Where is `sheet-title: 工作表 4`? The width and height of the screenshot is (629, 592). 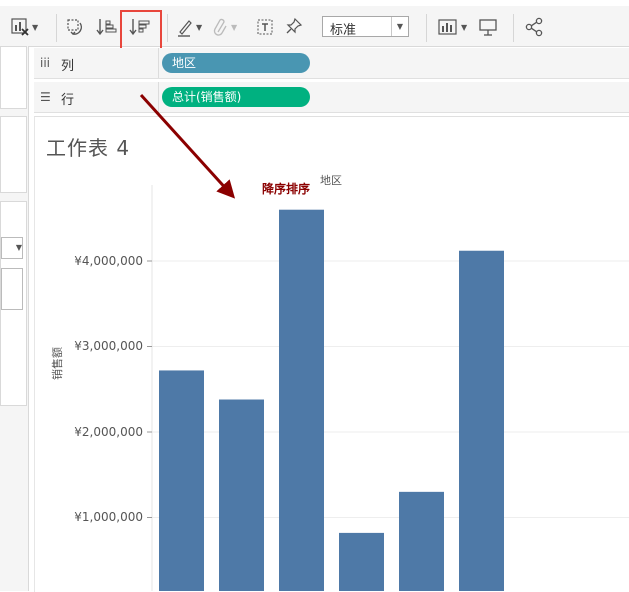 sheet-title: 工作表 4 is located at coordinates (88, 148).